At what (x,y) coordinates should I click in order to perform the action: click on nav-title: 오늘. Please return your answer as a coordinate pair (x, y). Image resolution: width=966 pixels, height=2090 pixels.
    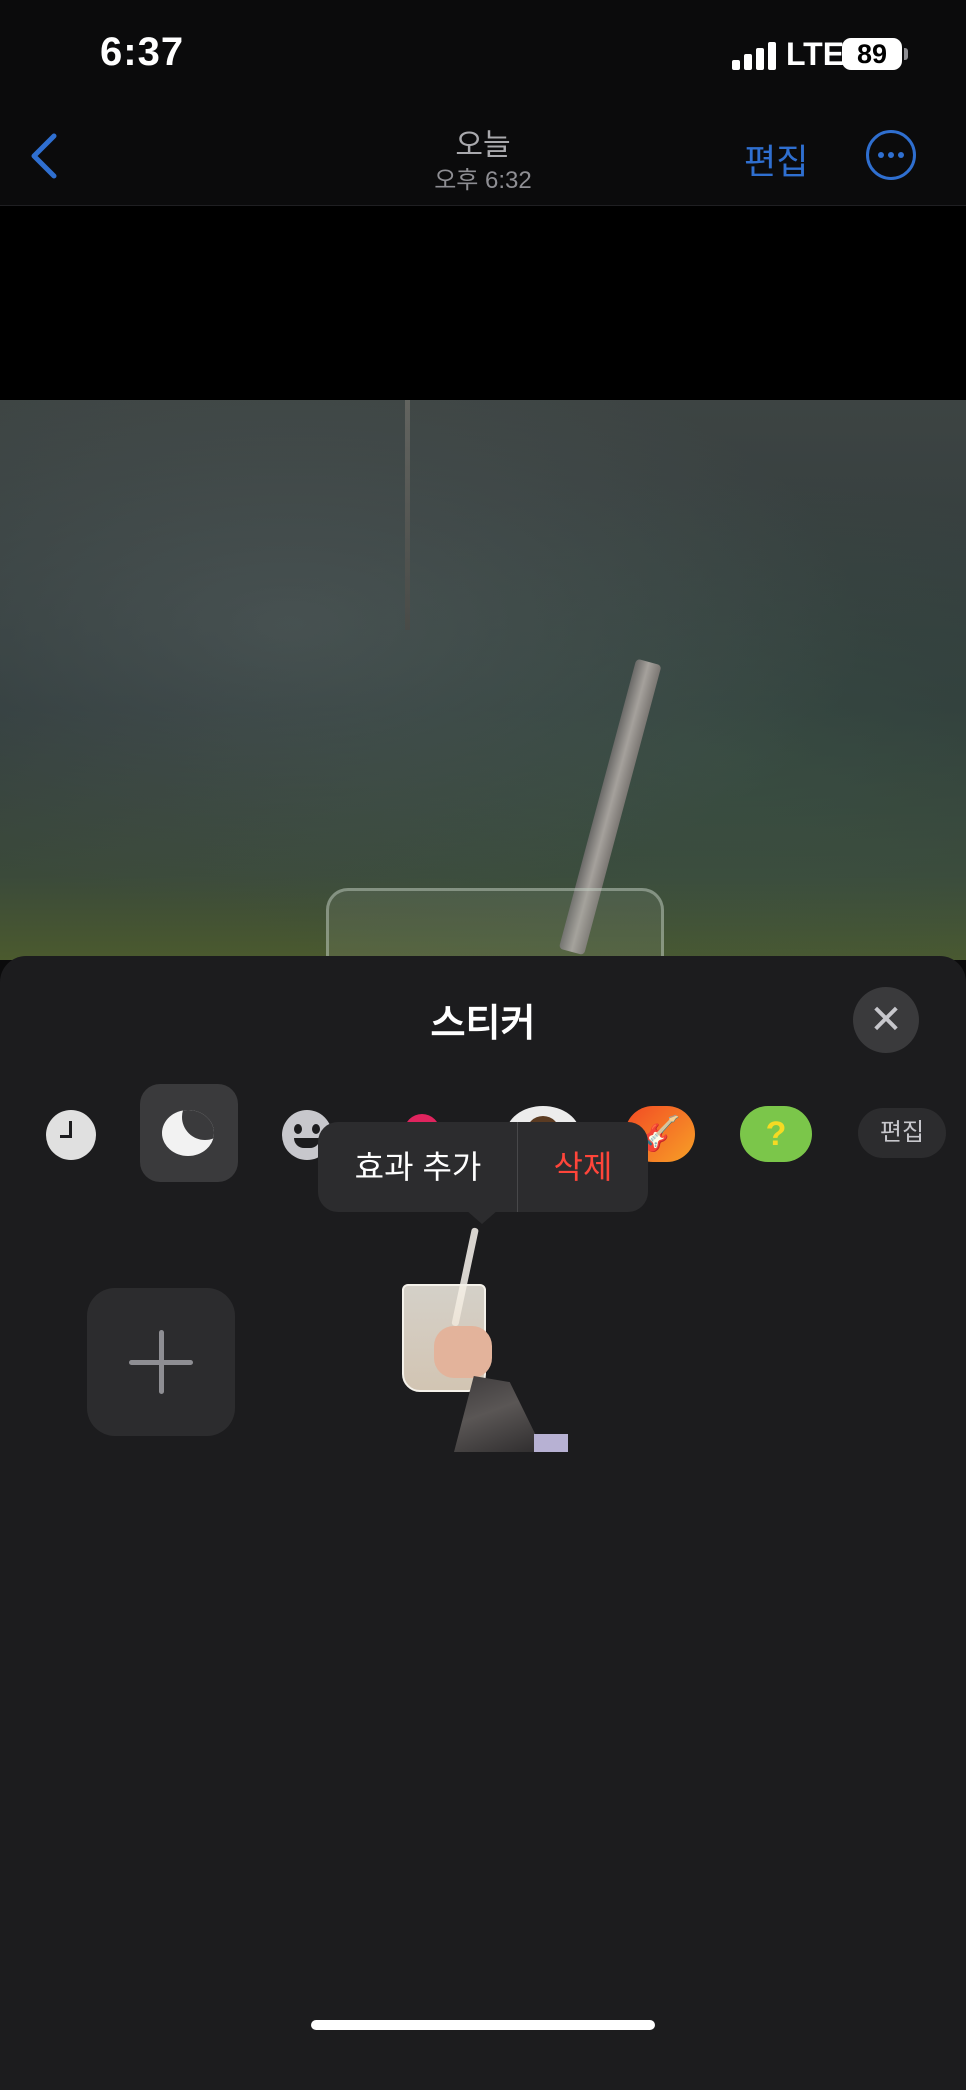
    Looking at the image, I should click on (483, 145).